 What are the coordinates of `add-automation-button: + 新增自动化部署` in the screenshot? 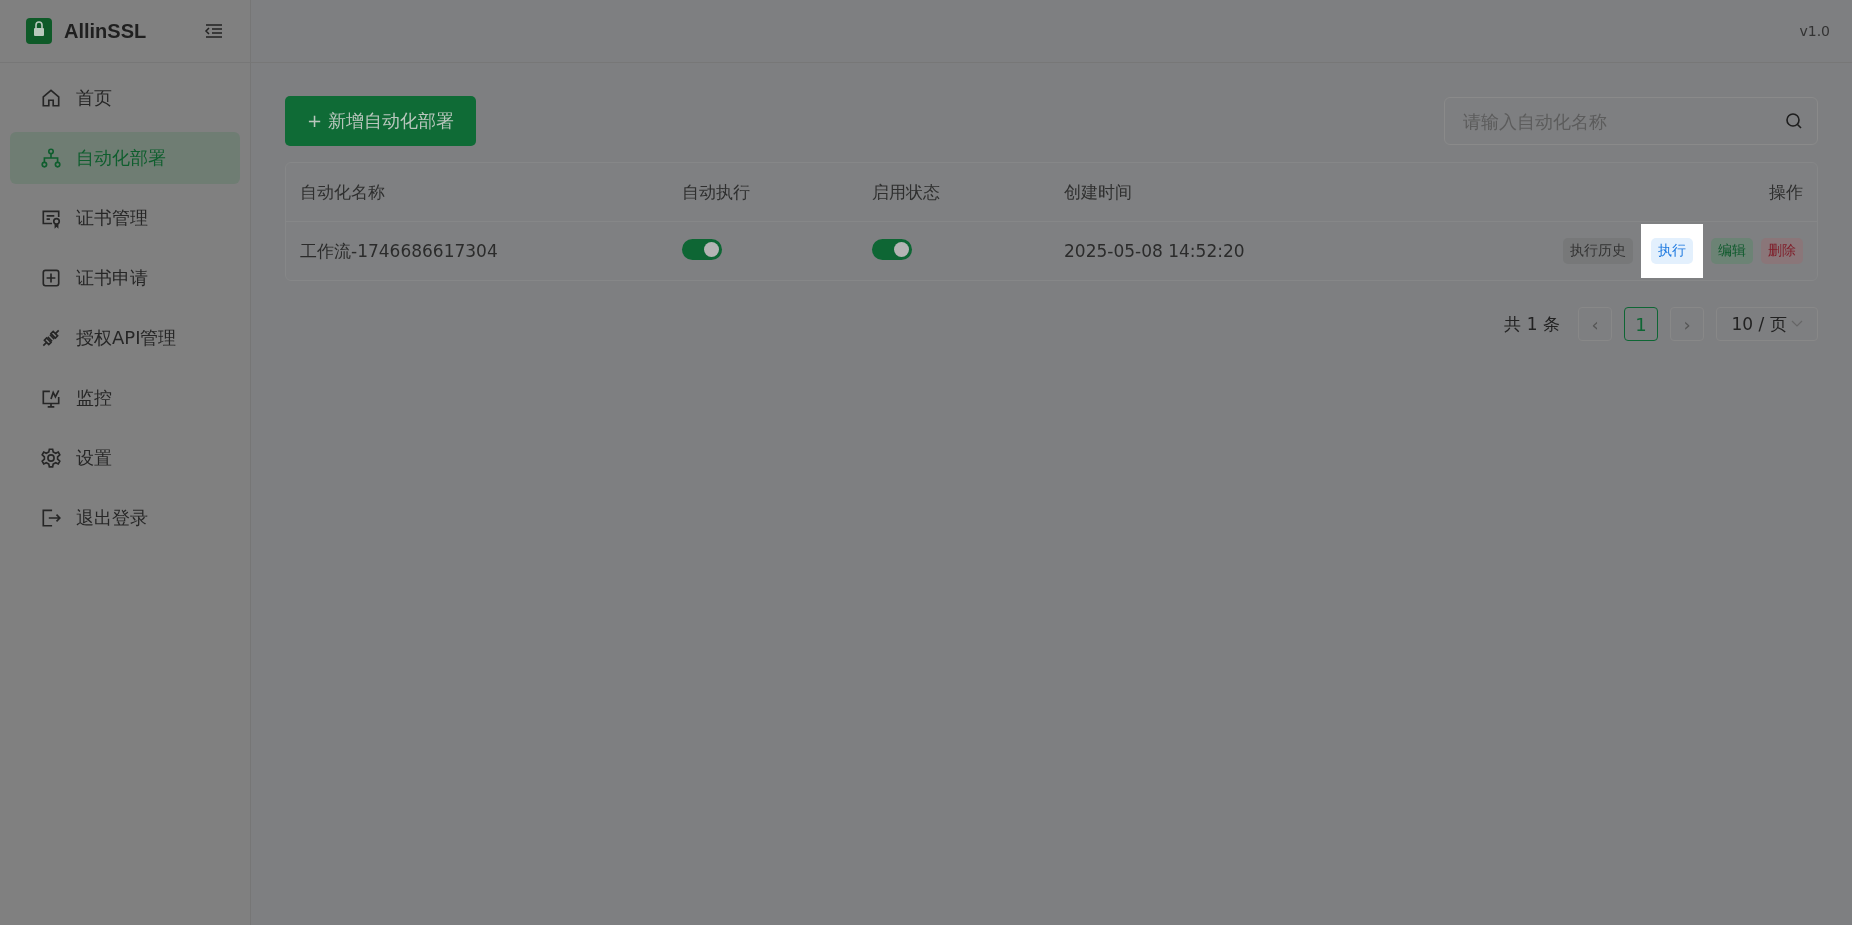 It's located at (380, 121).